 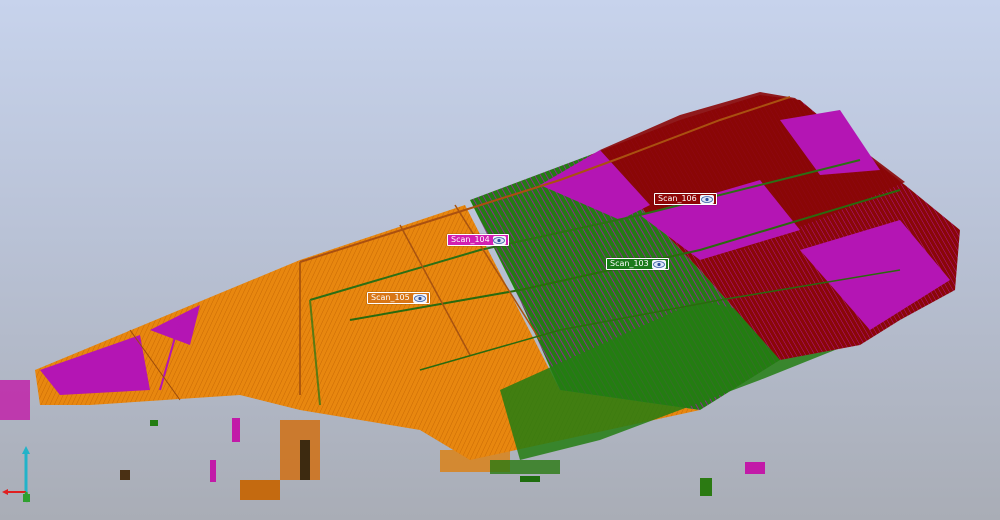 What do you see at coordinates (470, 239) in the screenshot?
I see `scan-label-104-text: Scan_104` at bounding box center [470, 239].